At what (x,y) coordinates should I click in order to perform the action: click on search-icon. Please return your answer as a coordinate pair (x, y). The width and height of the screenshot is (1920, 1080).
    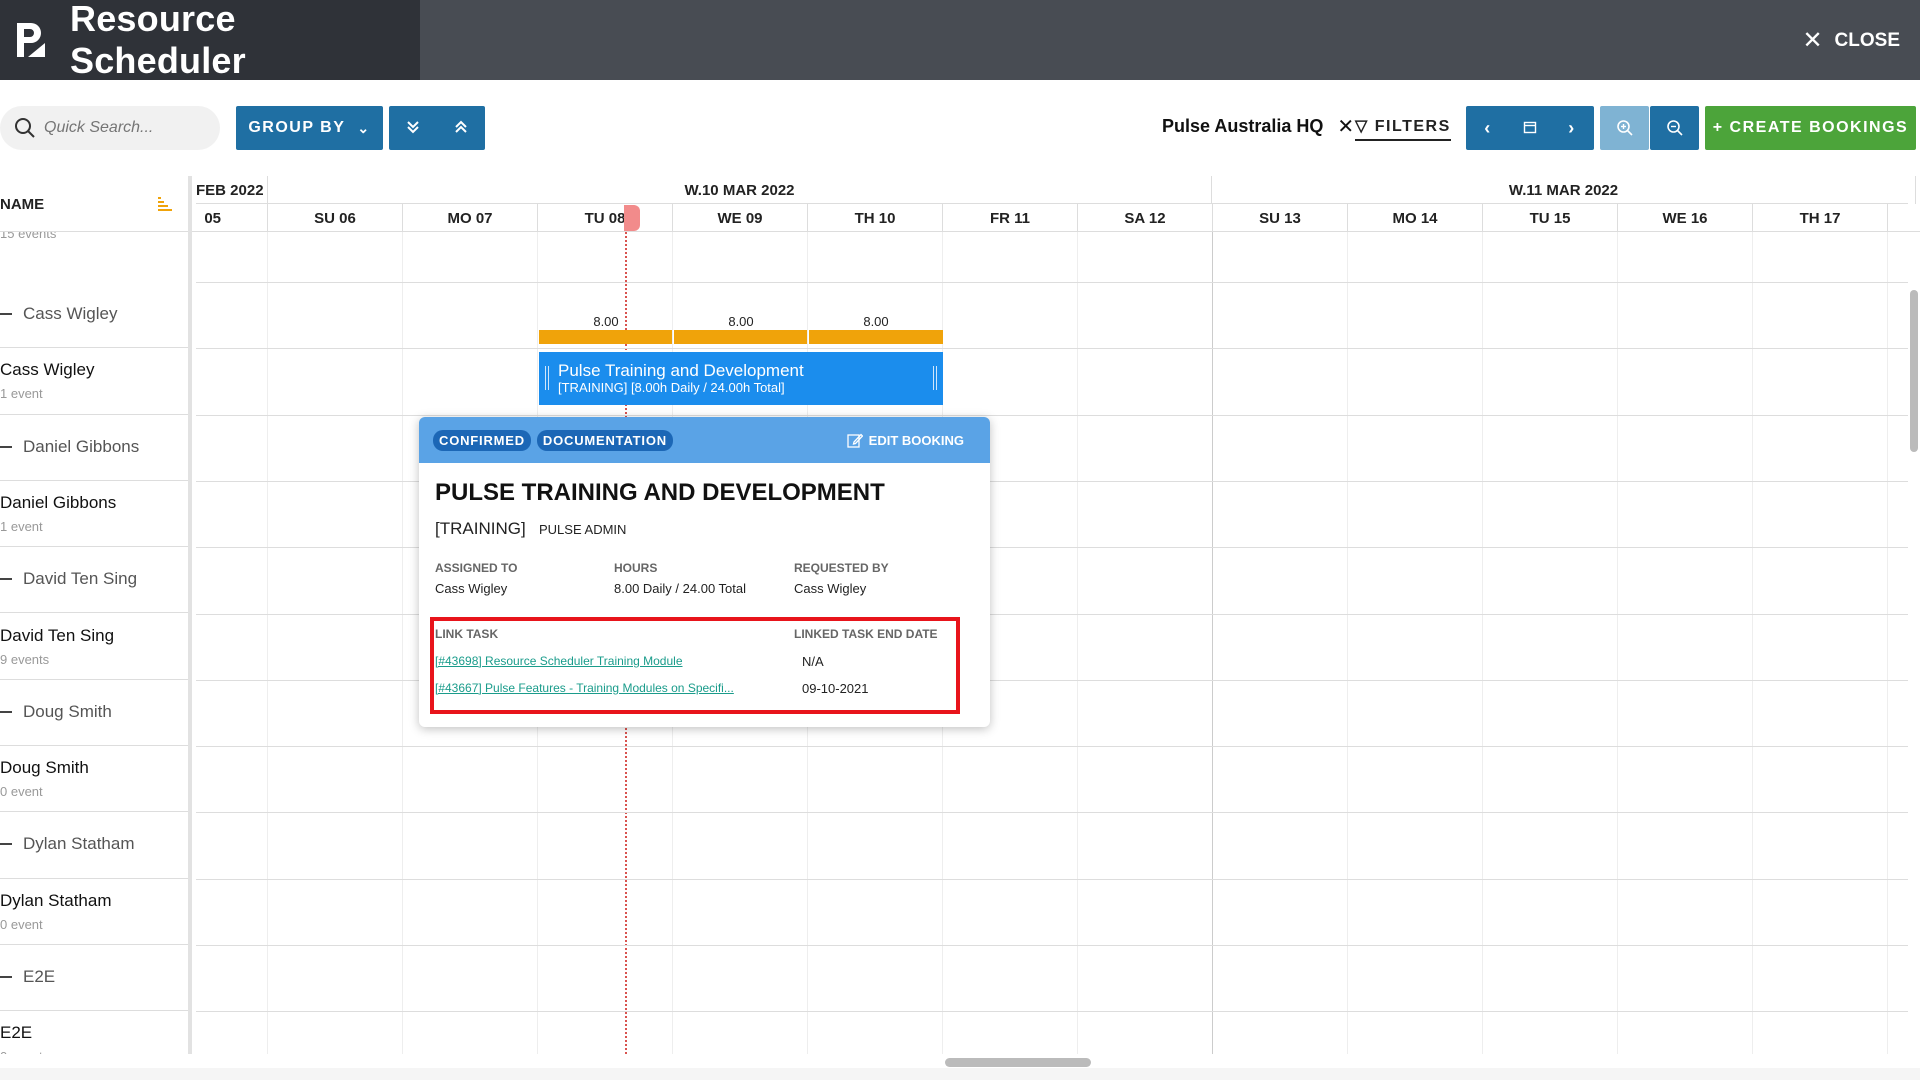
    Looking at the image, I should click on (25, 128).